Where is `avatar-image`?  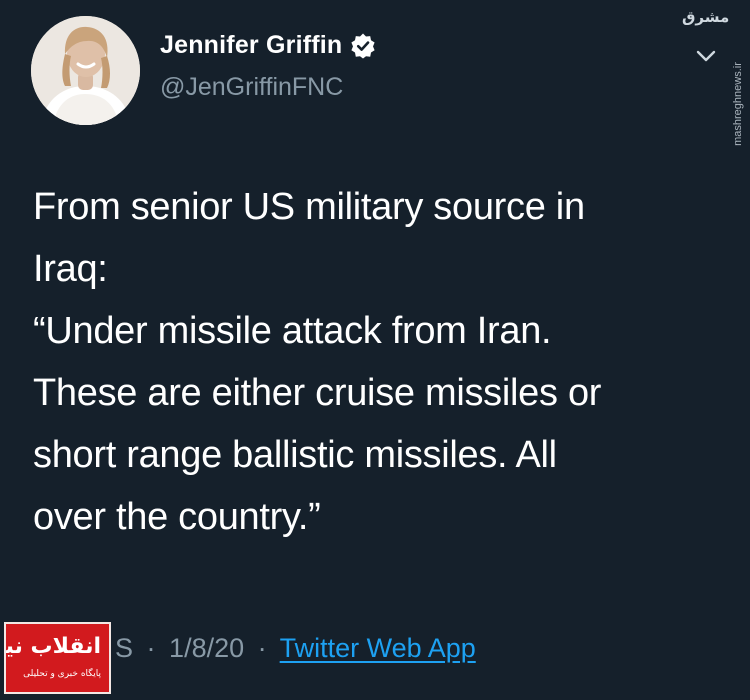
avatar-image is located at coordinates (85, 70).